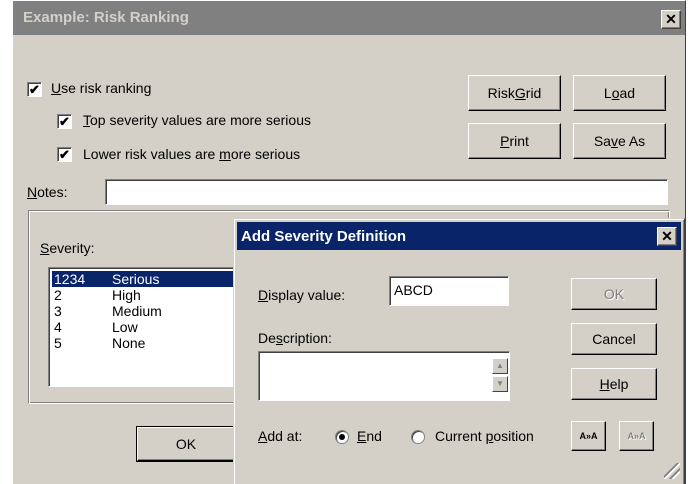 This screenshot has height=484, width=696. I want to click on notes-label: Notes:, so click(47, 192).